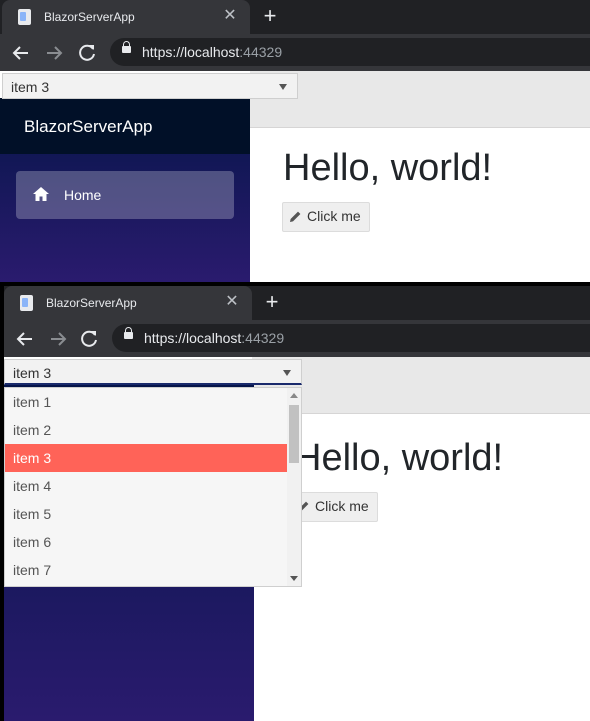 This screenshot has width=590, height=721. I want to click on dropdown-item: item 3, so click(146, 458).